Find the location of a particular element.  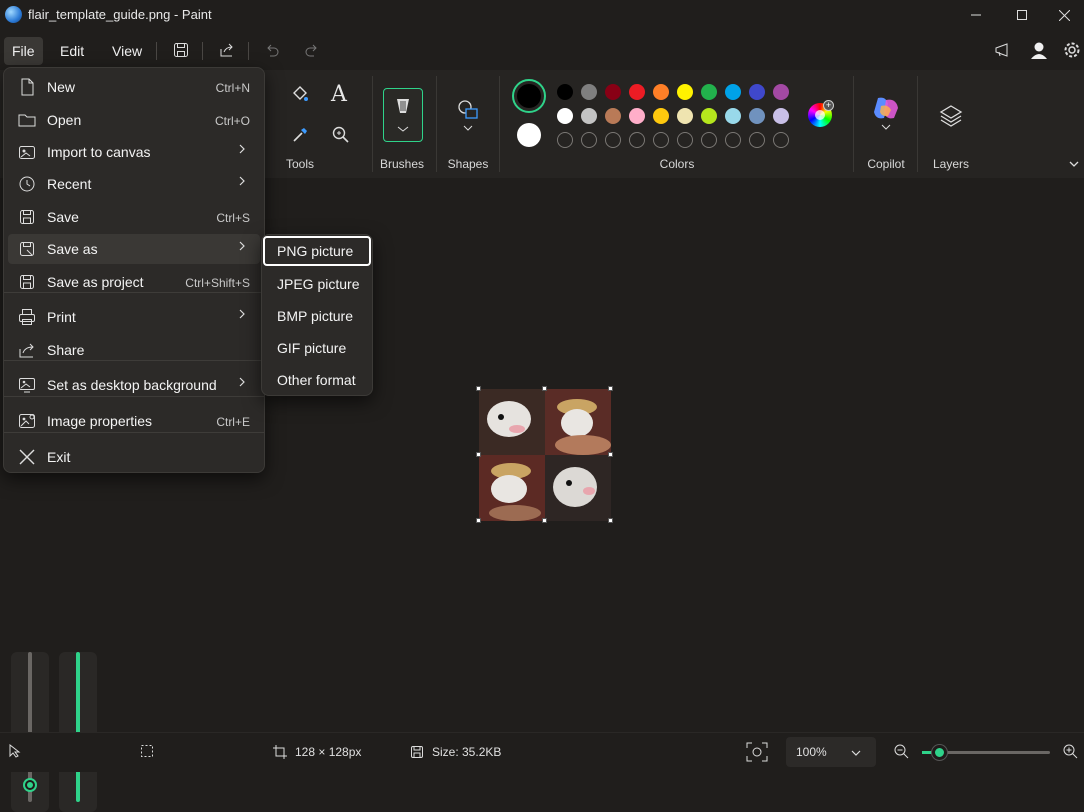

plus-icon: + is located at coordinates (828, 105).